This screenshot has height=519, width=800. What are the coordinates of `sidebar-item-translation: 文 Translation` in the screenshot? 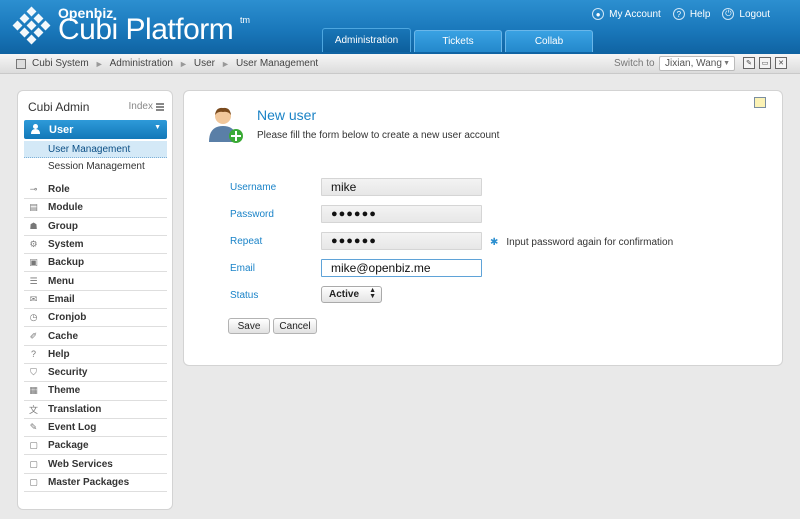 It's located at (95, 410).